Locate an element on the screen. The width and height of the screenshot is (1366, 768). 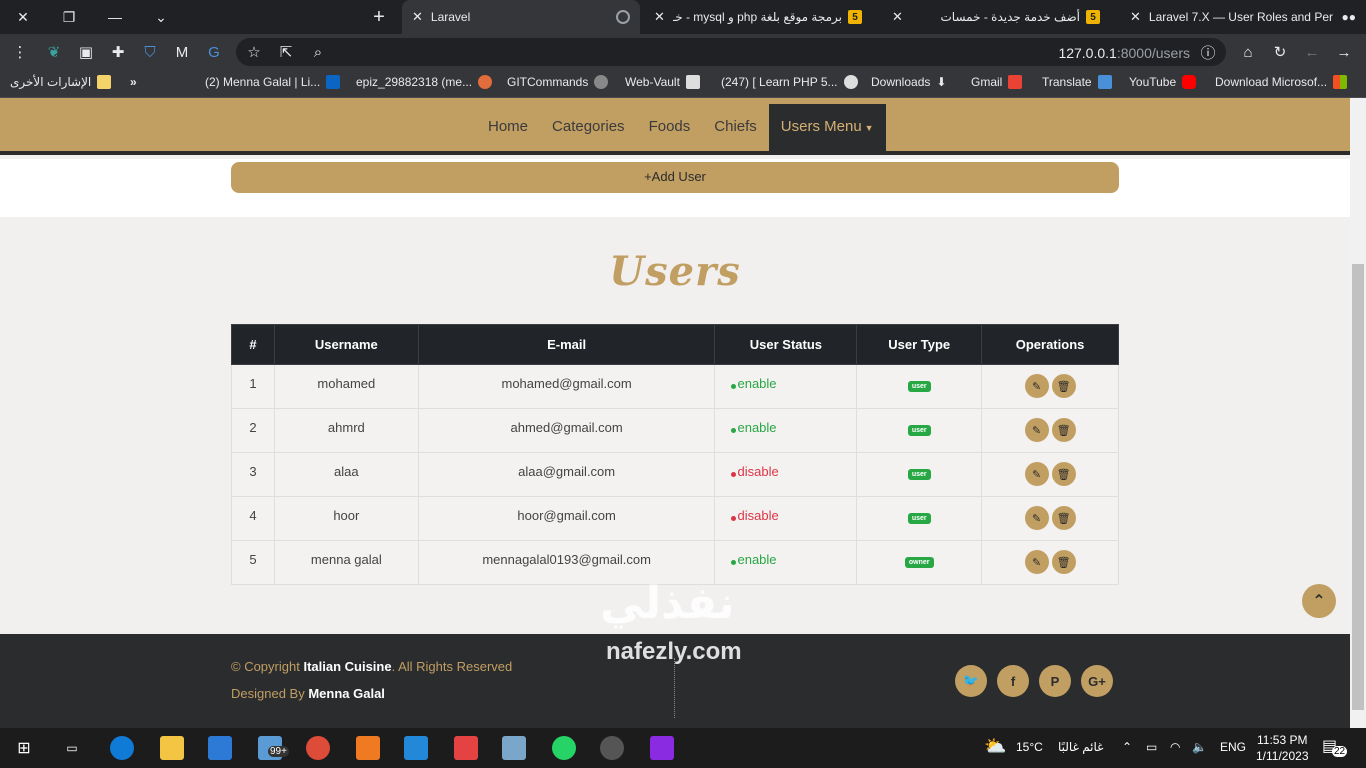
shield-icon: ⛉ is located at coordinates (150, 52).